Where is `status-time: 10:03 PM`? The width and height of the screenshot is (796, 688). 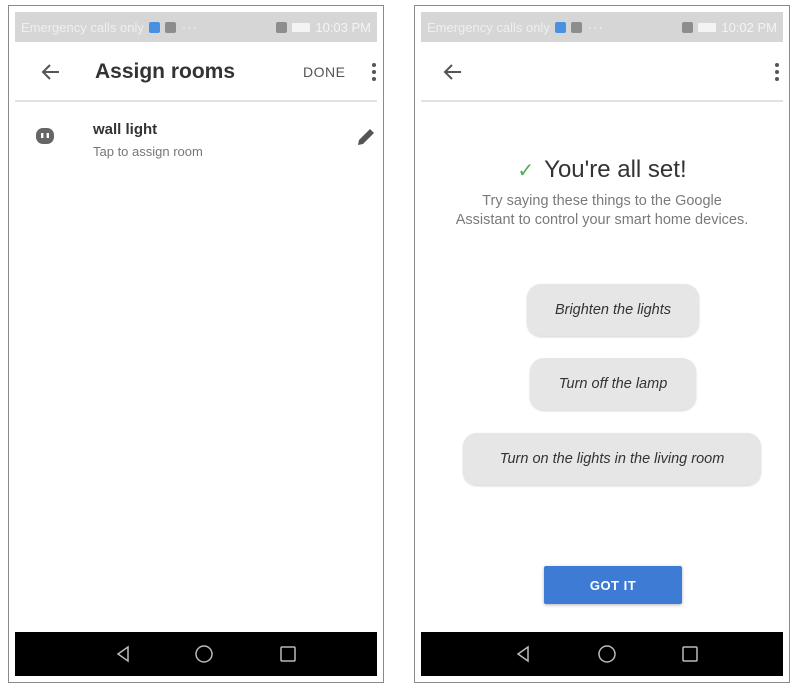 status-time: 10:03 PM is located at coordinates (343, 27).